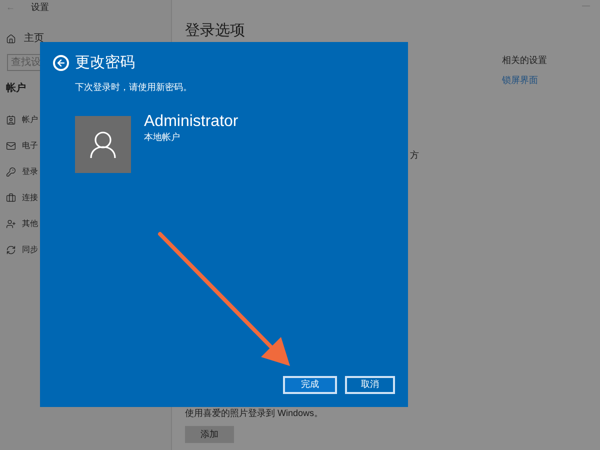 This screenshot has width=600, height=450. What do you see at coordinates (11, 39) in the screenshot?
I see `home-icon` at bounding box center [11, 39].